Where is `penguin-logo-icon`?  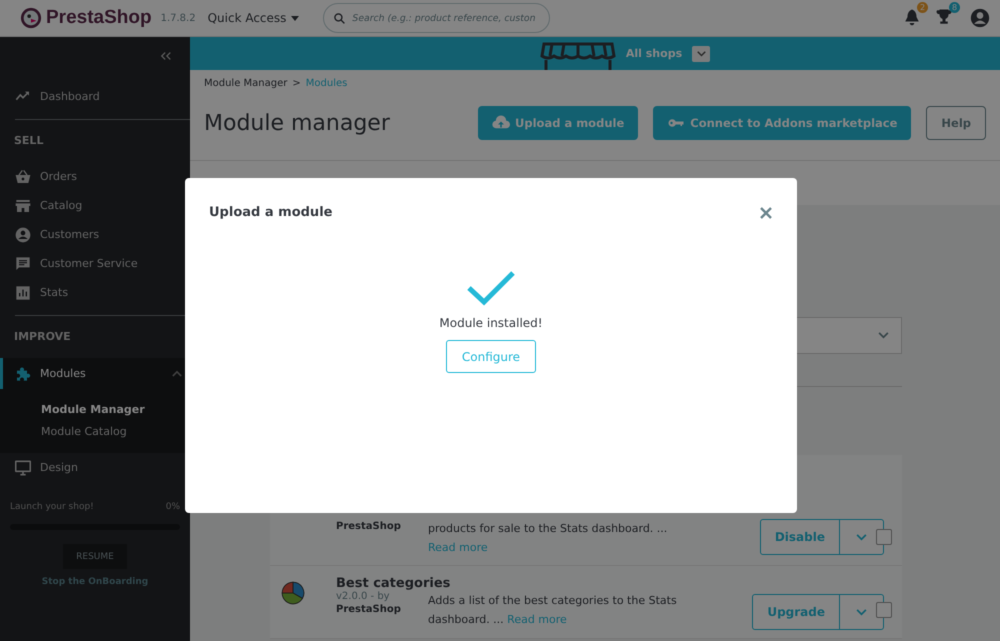 penguin-logo-icon is located at coordinates (31, 18).